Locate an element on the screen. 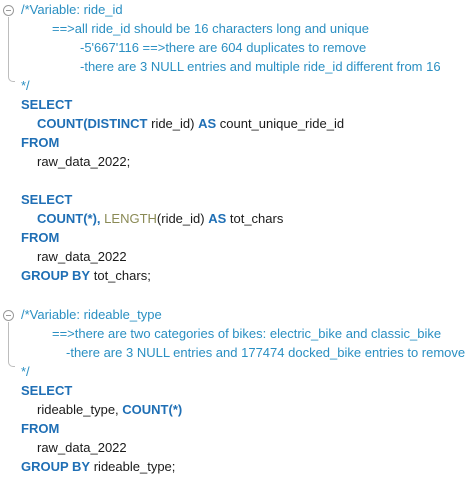 Image resolution: width=475 pixels, height=480 pixels. code-text: count_unique_ride_id is located at coordinates (280, 123).